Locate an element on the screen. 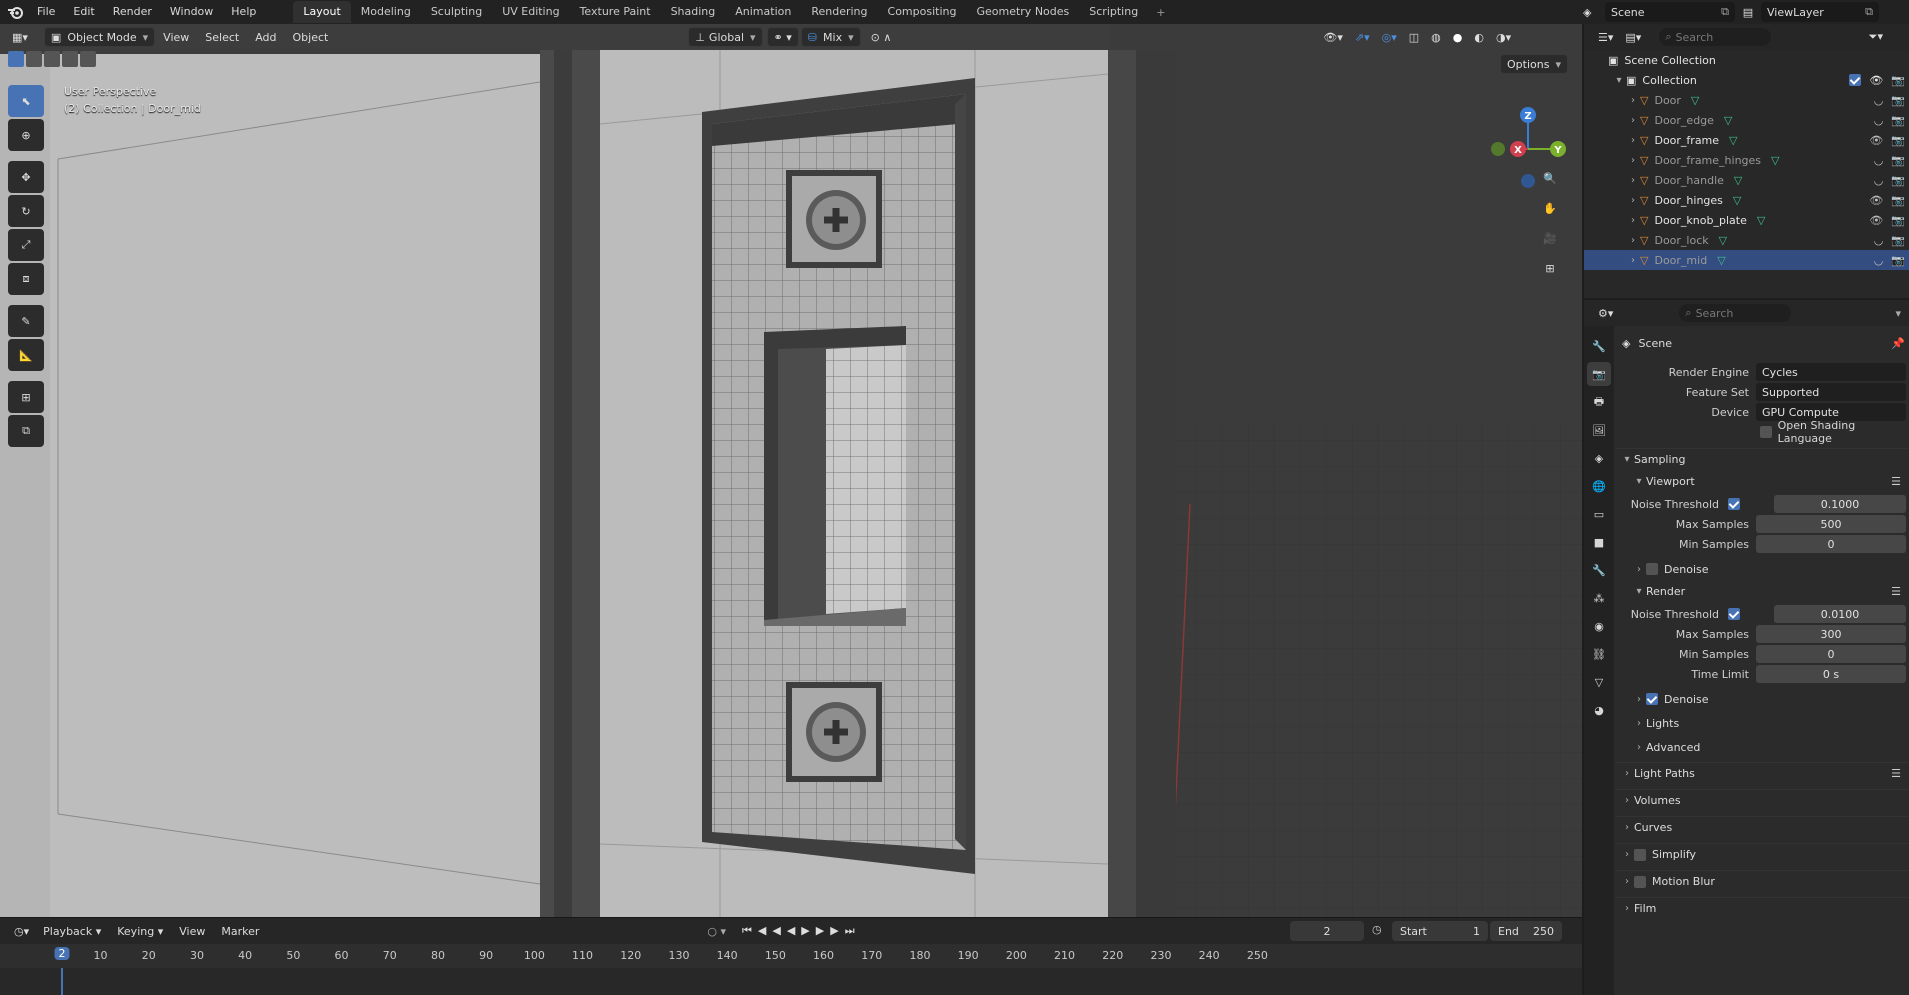  tab-modeling: Modeling is located at coordinates (386, 12).